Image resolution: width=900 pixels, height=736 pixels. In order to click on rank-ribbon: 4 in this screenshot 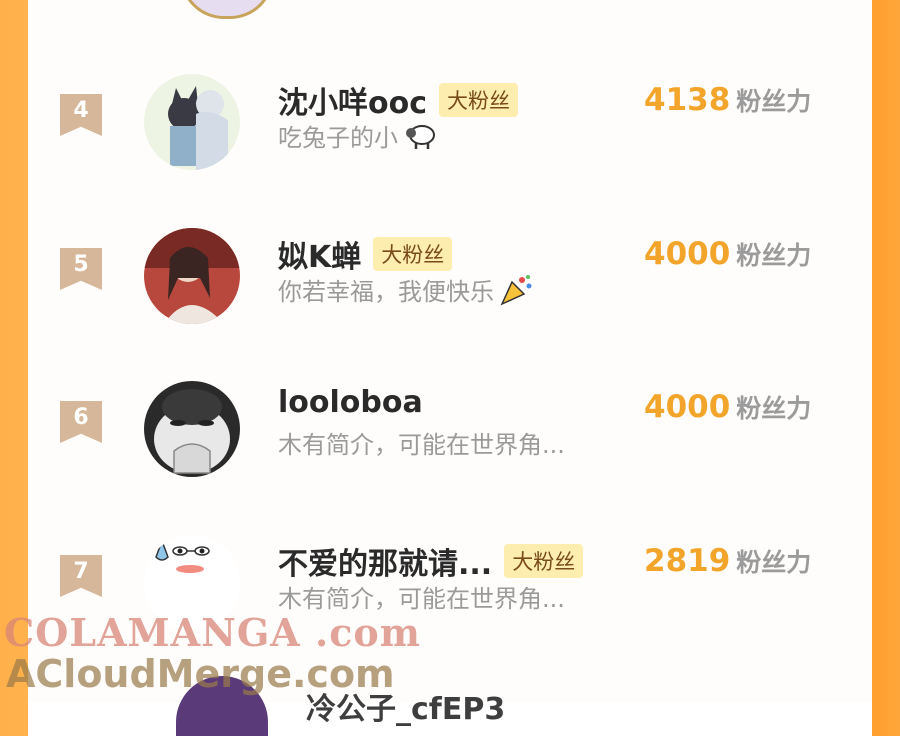, I will do `click(81, 115)`.